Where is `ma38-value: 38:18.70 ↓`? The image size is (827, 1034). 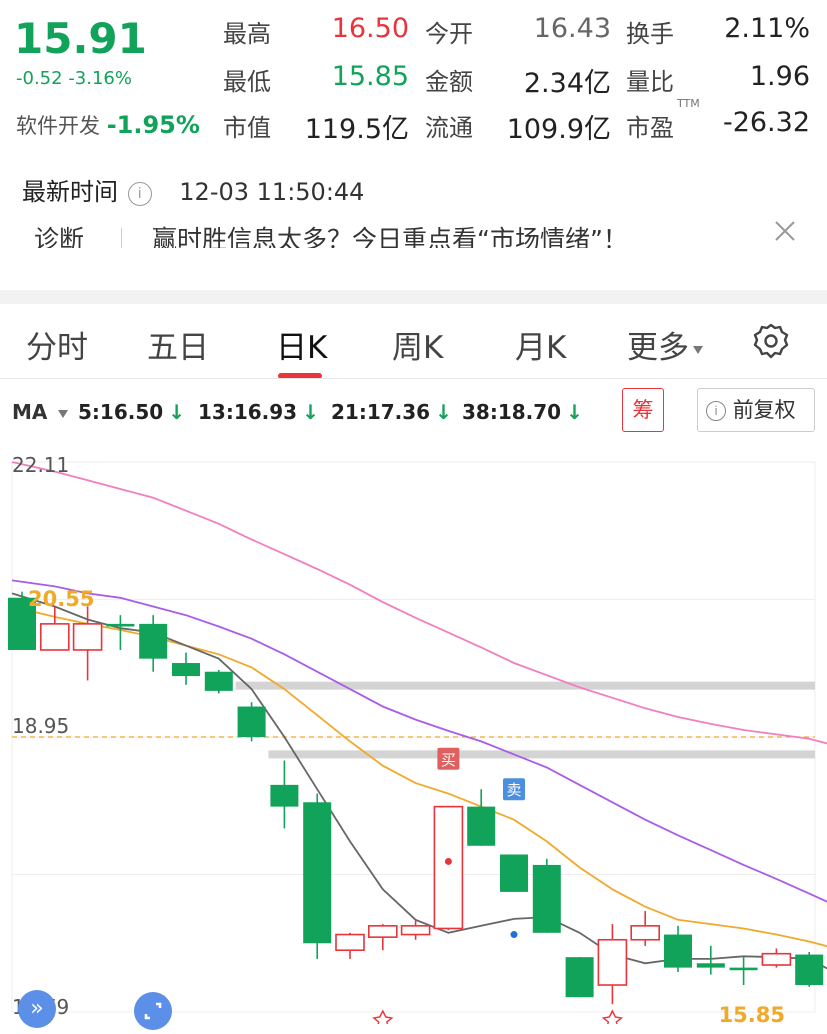 ma38-value: 38:18.70 ↓ is located at coordinates (522, 412).